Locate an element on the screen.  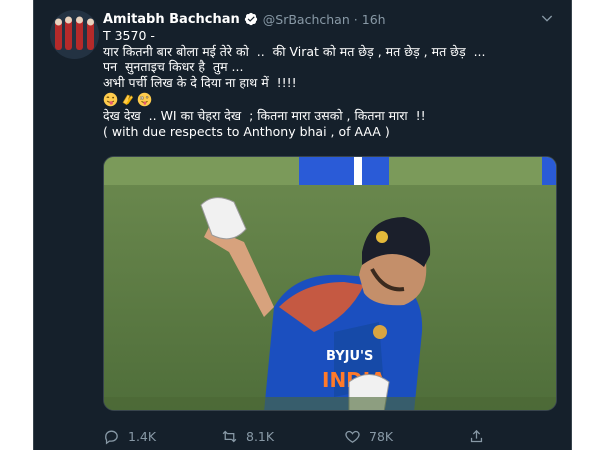
share-icon is located at coordinates (476, 435).